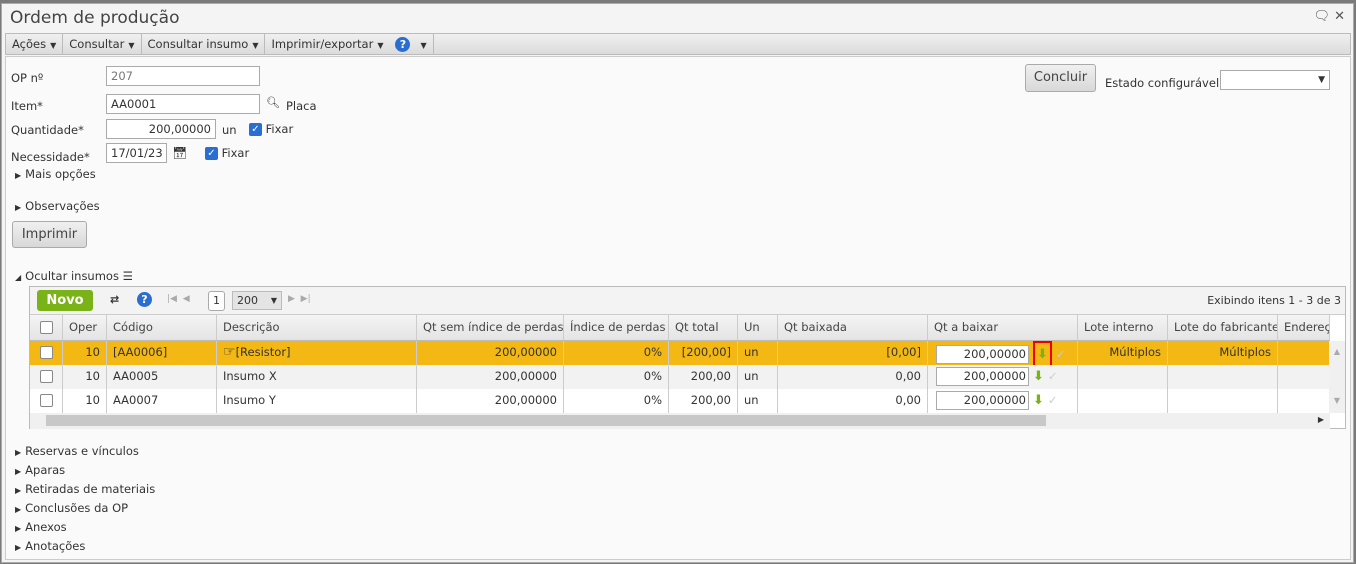 This screenshot has height=564, width=1356. Describe the element at coordinates (35, 44) in the screenshot. I see `menu-acoes: Ações ▼` at that location.